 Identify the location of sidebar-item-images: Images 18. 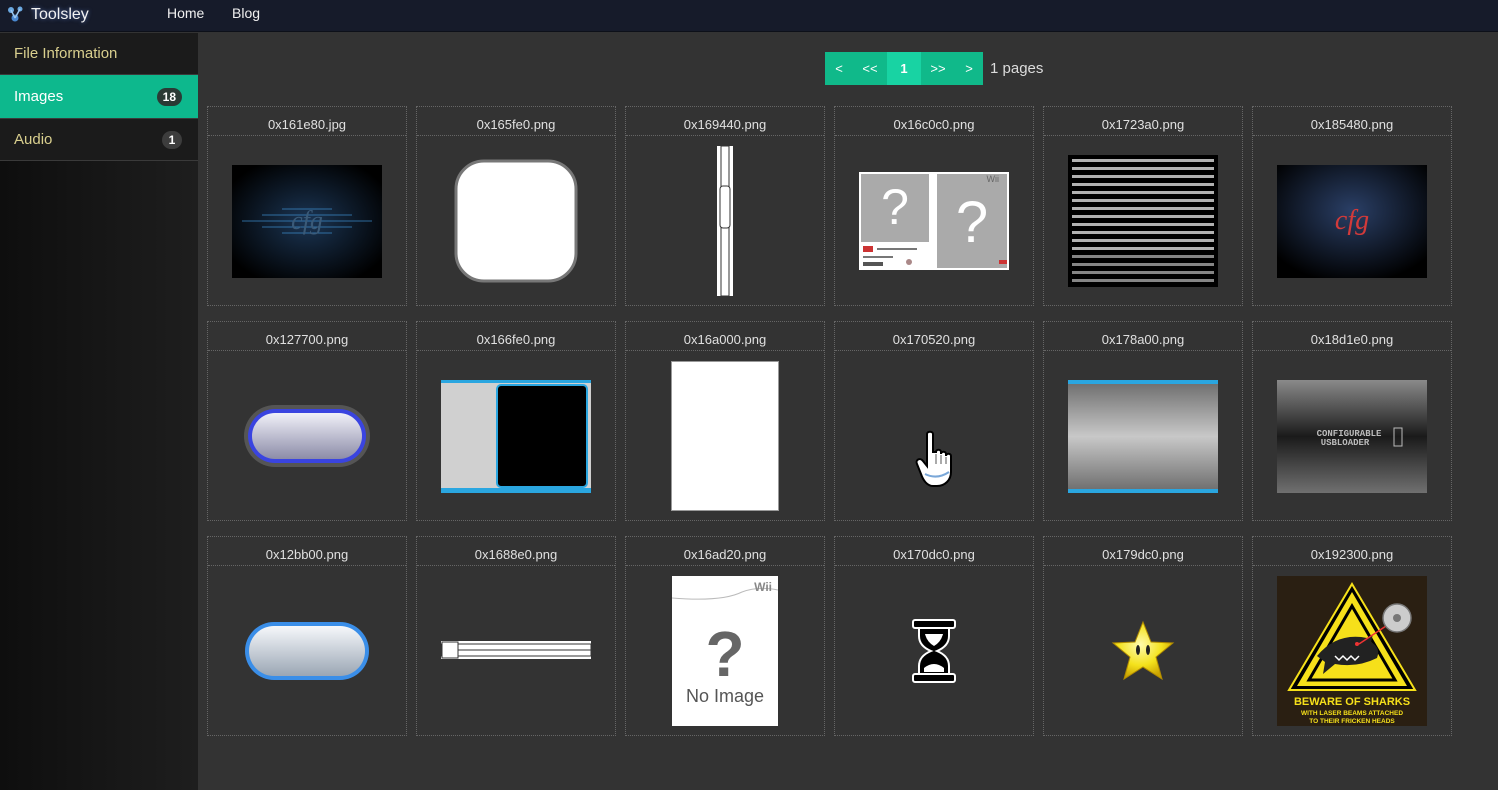
(99, 97).